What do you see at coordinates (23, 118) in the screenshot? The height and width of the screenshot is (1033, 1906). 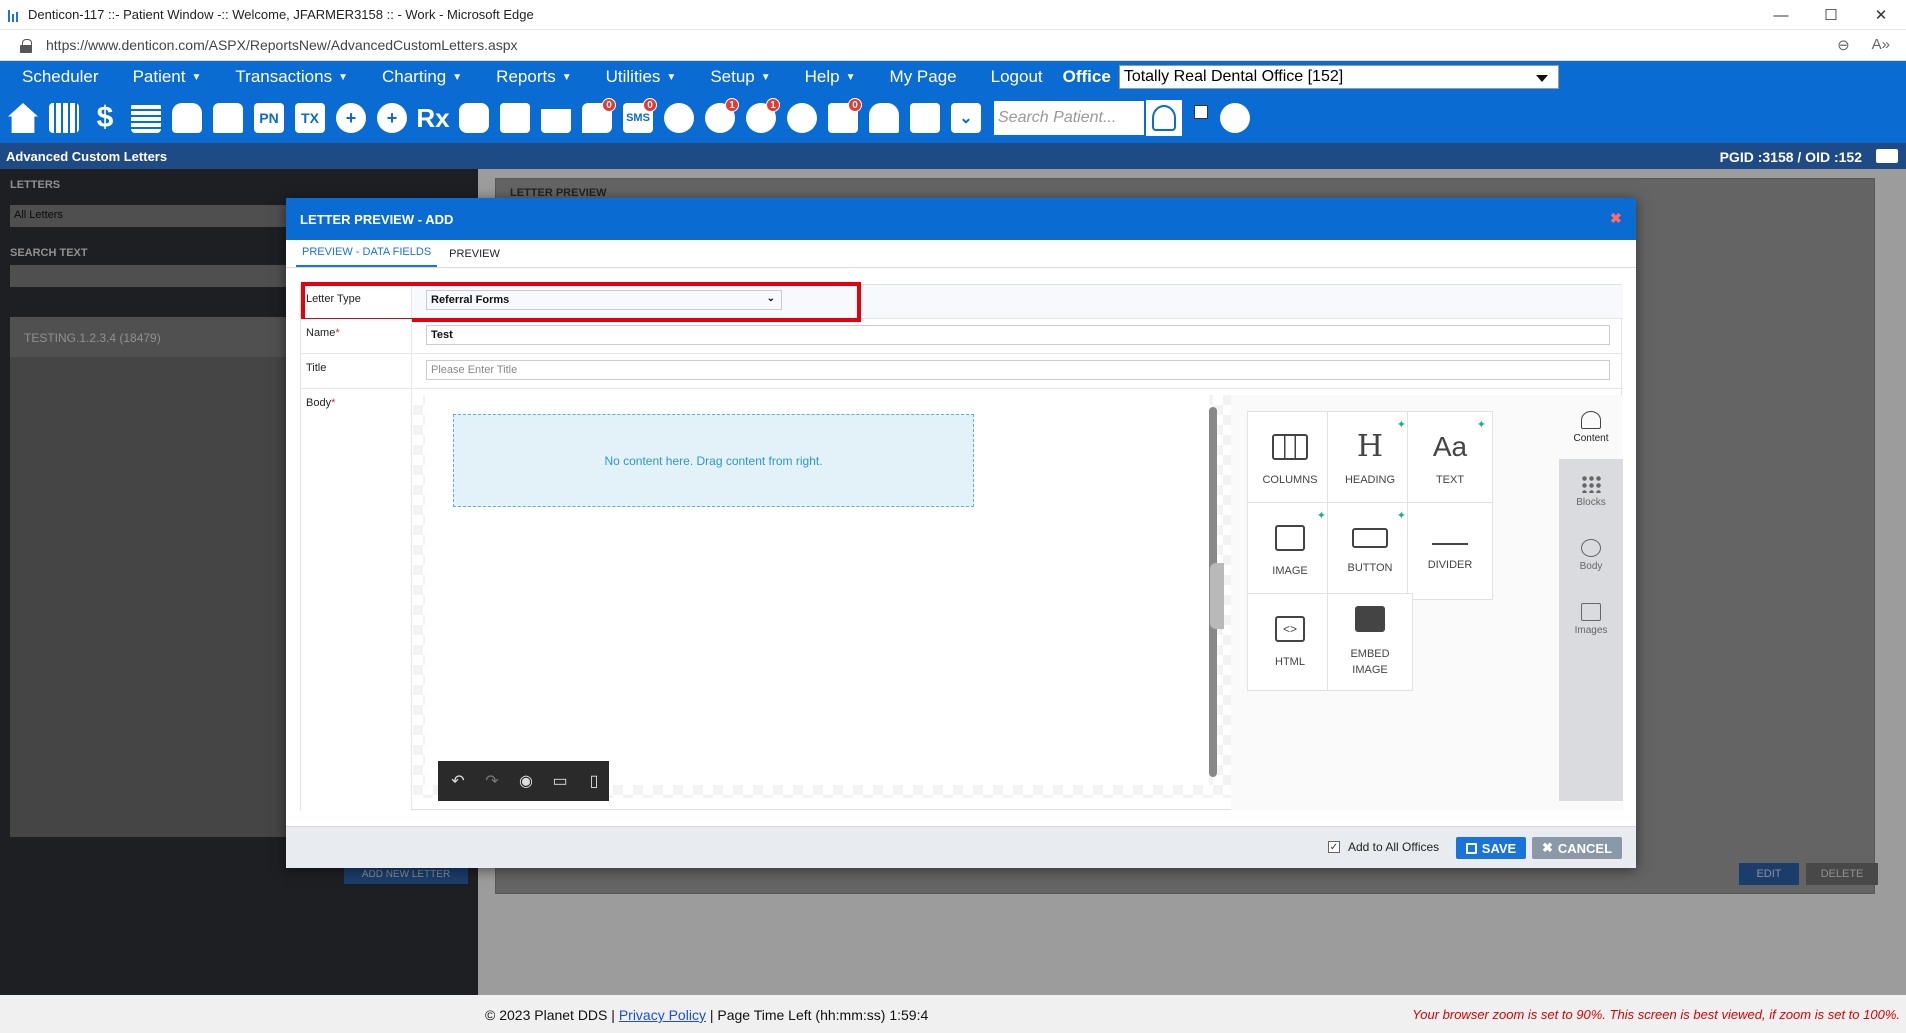 I see `home-icon` at bounding box center [23, 118].